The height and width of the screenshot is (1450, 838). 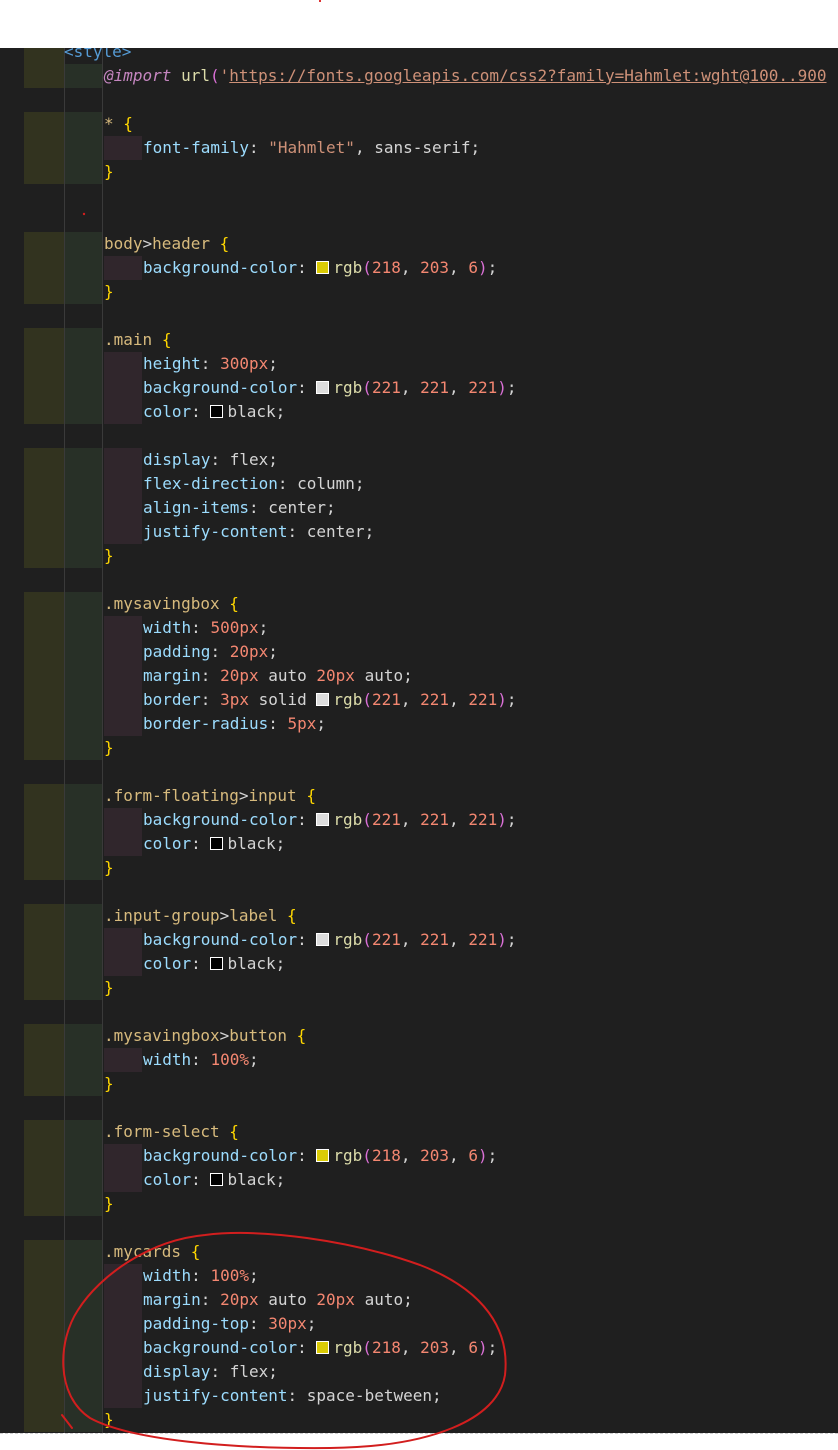 I want to click on code-token: color, so click(x=167, y=411).